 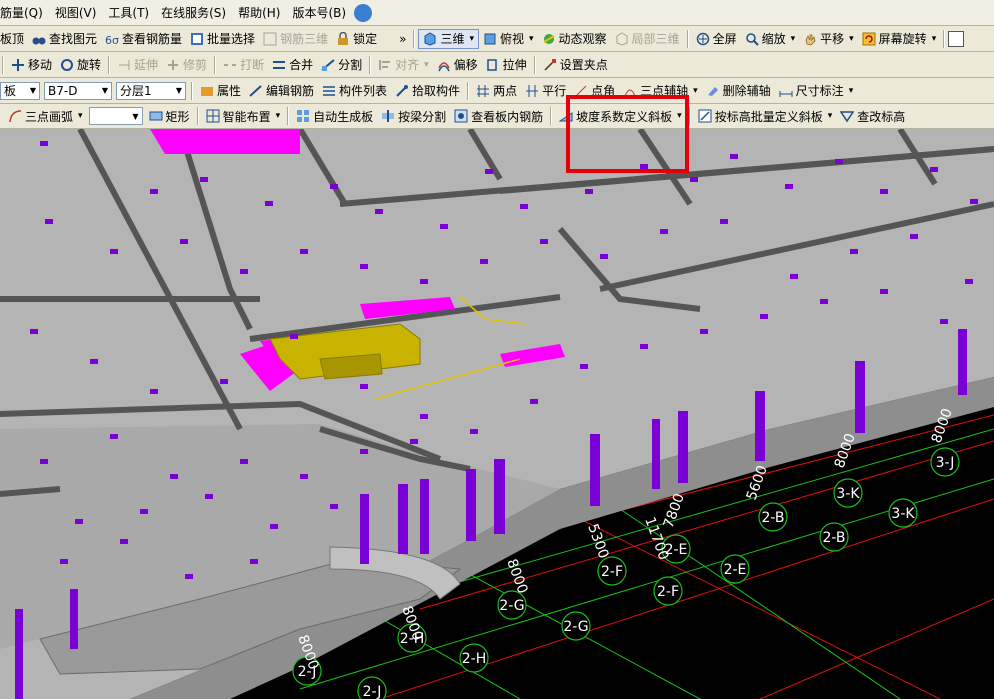 I want to click on stretch-button: 拉伸, so click(x=506, y=65).